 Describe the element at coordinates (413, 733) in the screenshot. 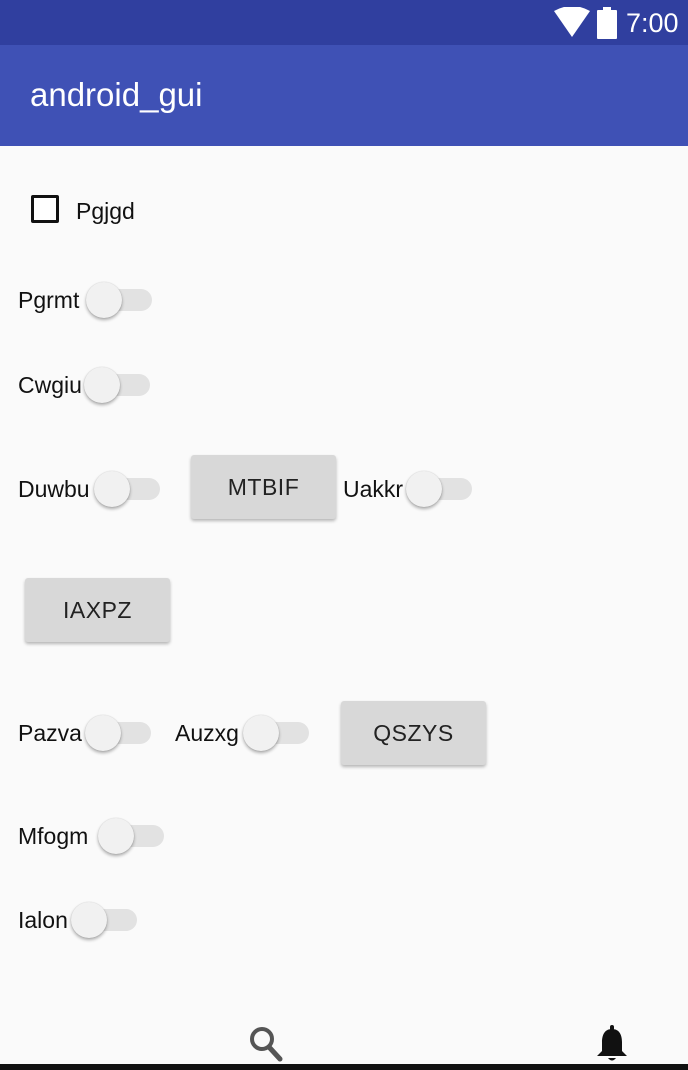

I see `qszys-button: QSZYS` at that location.